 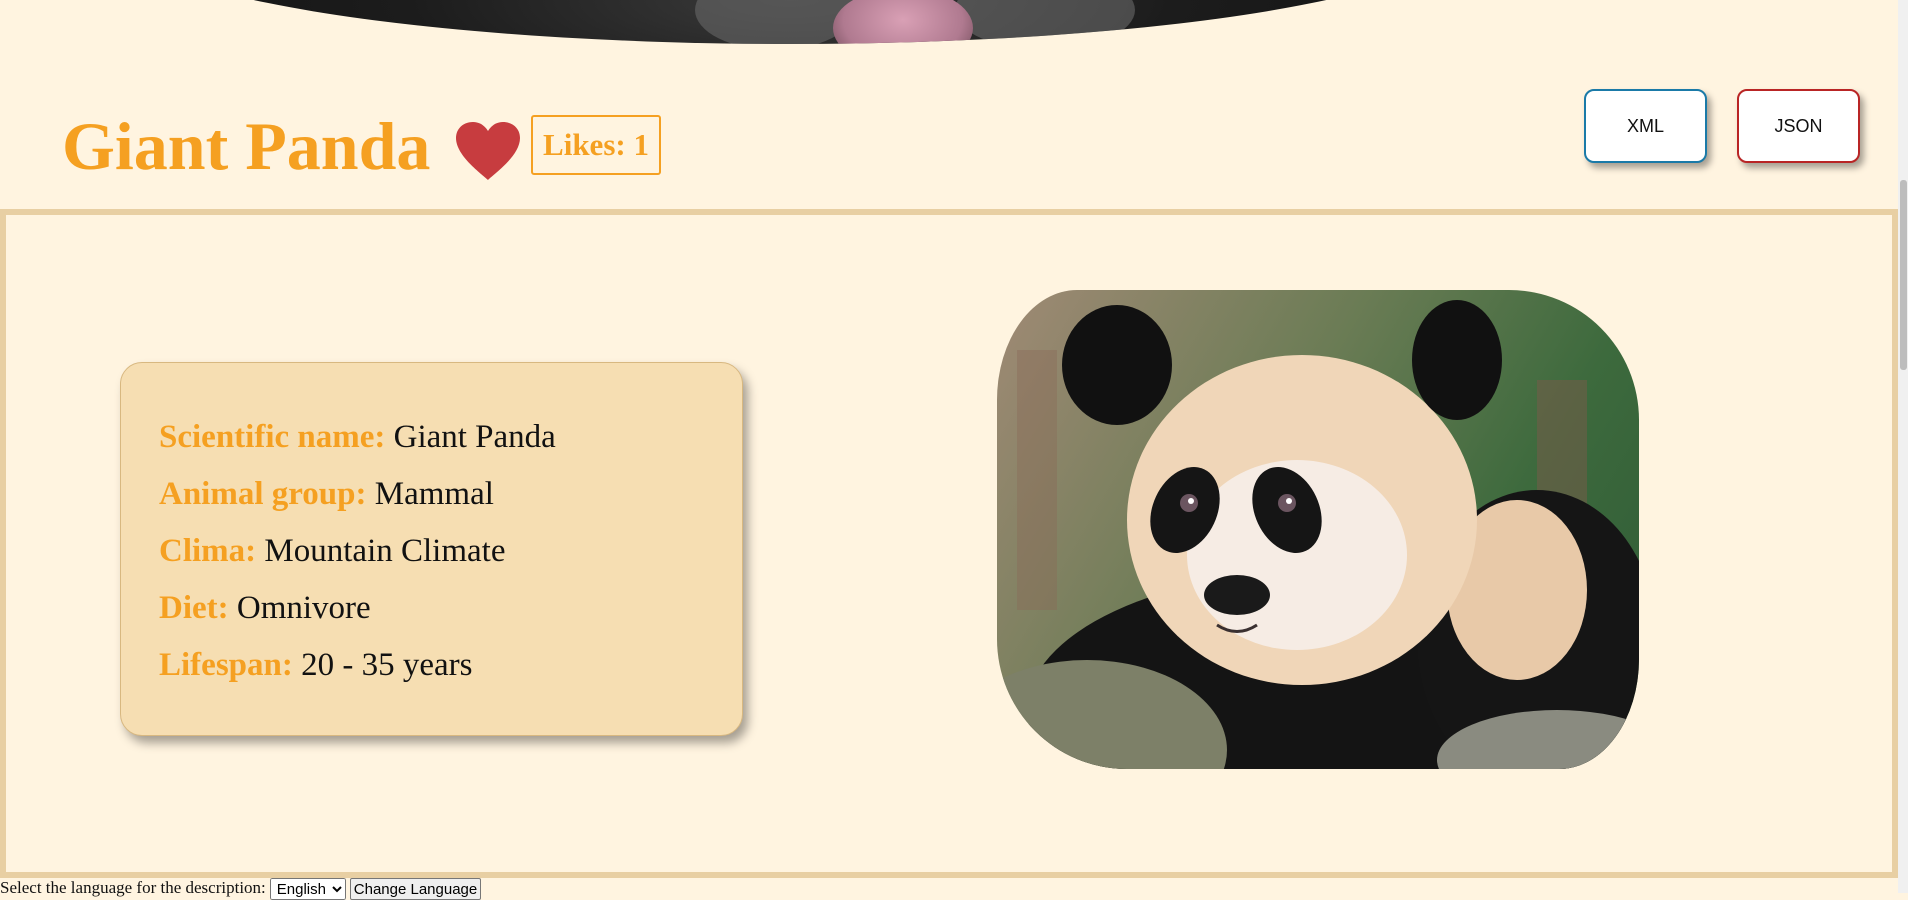 I want to click on info-label: Animal group:, so click(x=263, y=494).